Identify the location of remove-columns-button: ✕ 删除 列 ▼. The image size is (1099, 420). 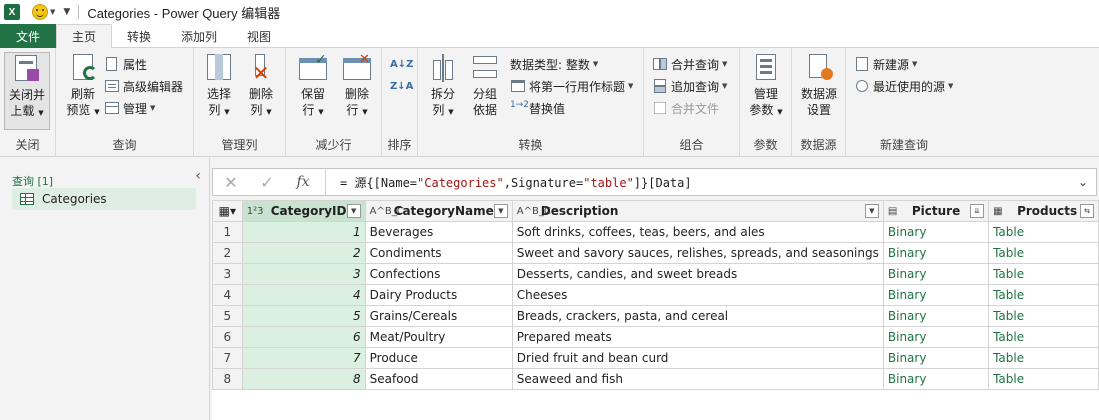
(261, 86).